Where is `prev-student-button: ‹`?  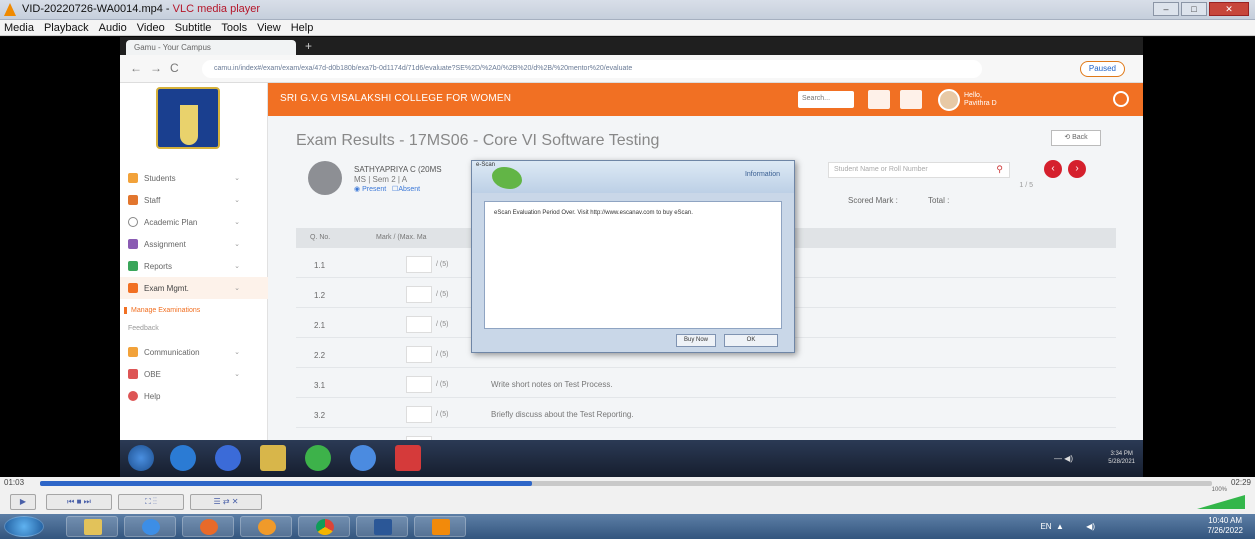
prev-student-button: ‹ is located at coordinates (1053, 169).